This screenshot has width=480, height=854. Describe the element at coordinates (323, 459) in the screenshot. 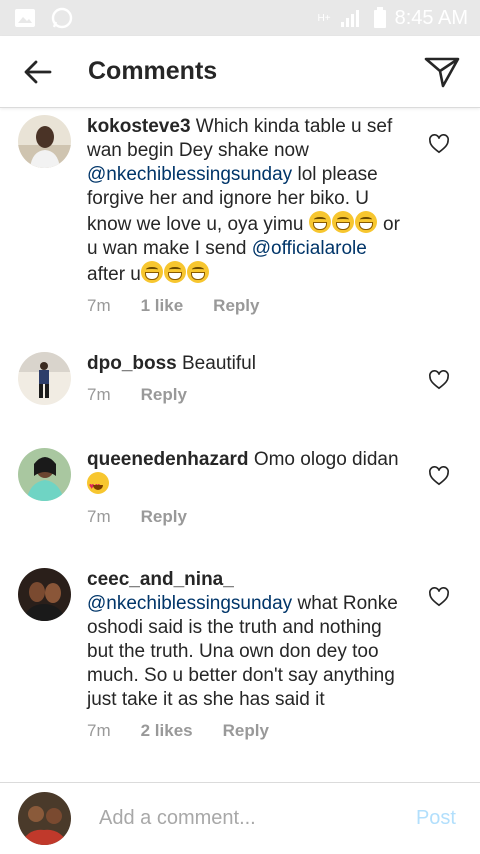

I see `comment-body: Omo ologo didan` at that location.